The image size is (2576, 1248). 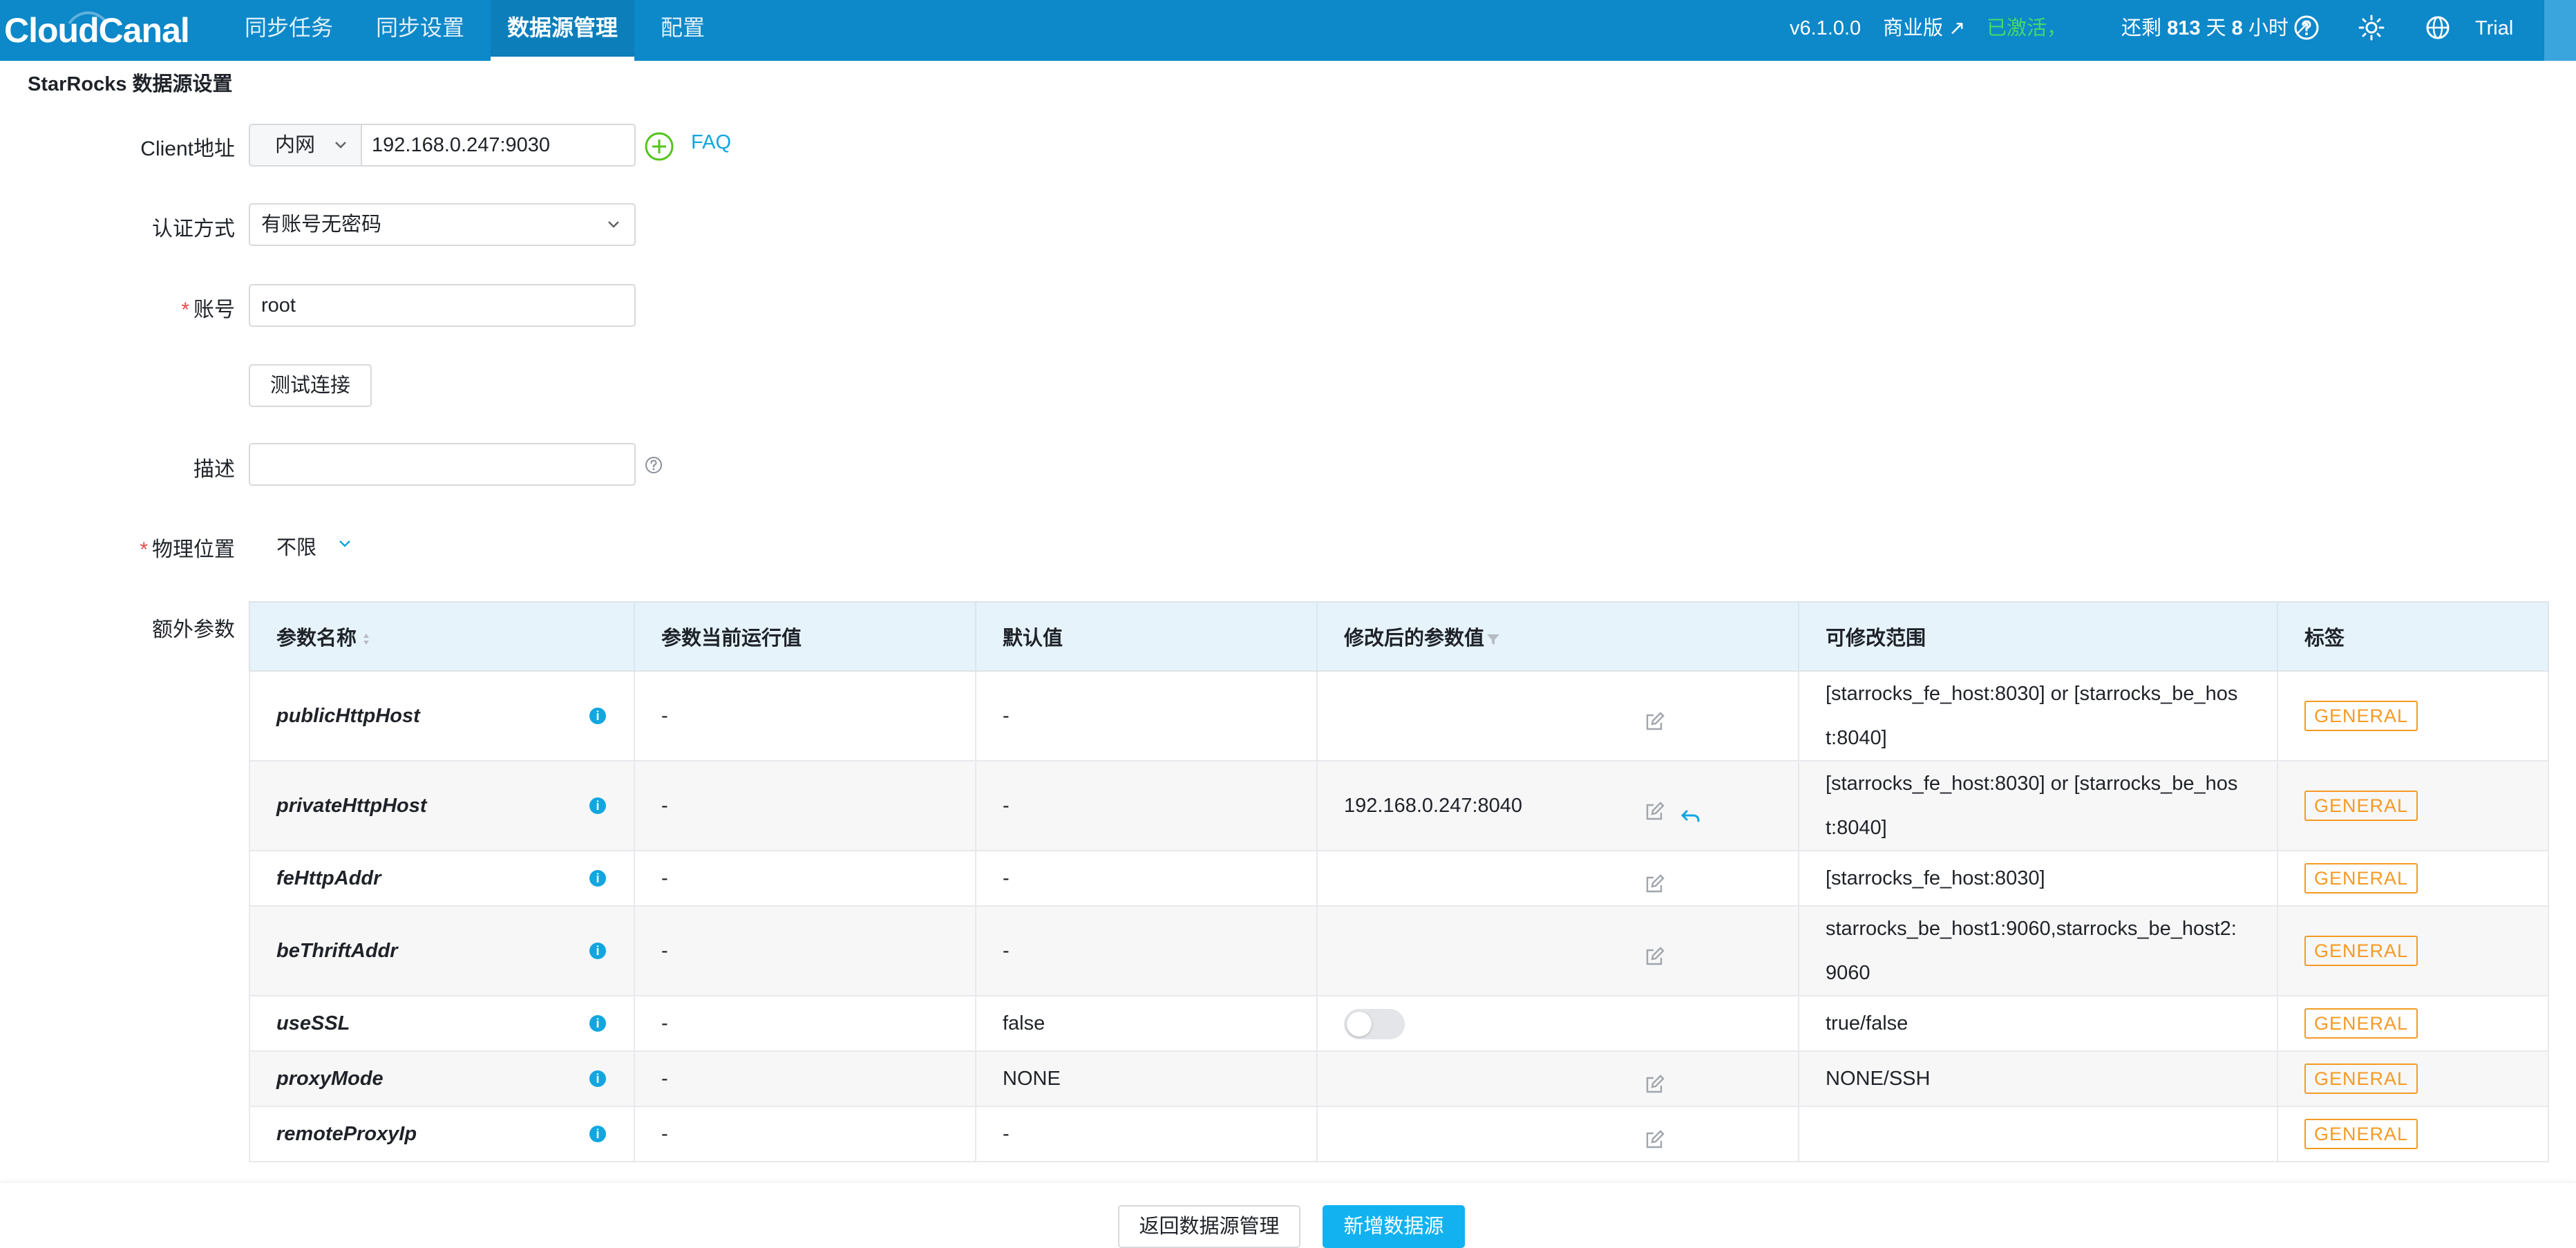 I want to click on column-header-param-name-text: 参数名称, so click(x=316, y=638).